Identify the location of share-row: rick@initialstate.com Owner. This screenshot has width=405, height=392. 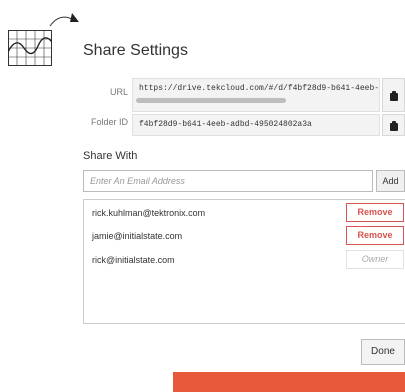
(244, 260).